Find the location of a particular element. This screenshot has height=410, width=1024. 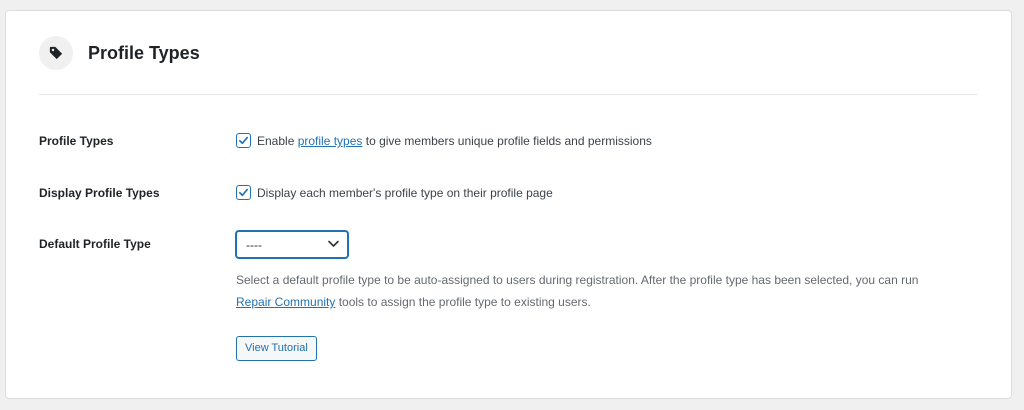

profile-types-text-before: Enable is located at coordinates (277, 141).